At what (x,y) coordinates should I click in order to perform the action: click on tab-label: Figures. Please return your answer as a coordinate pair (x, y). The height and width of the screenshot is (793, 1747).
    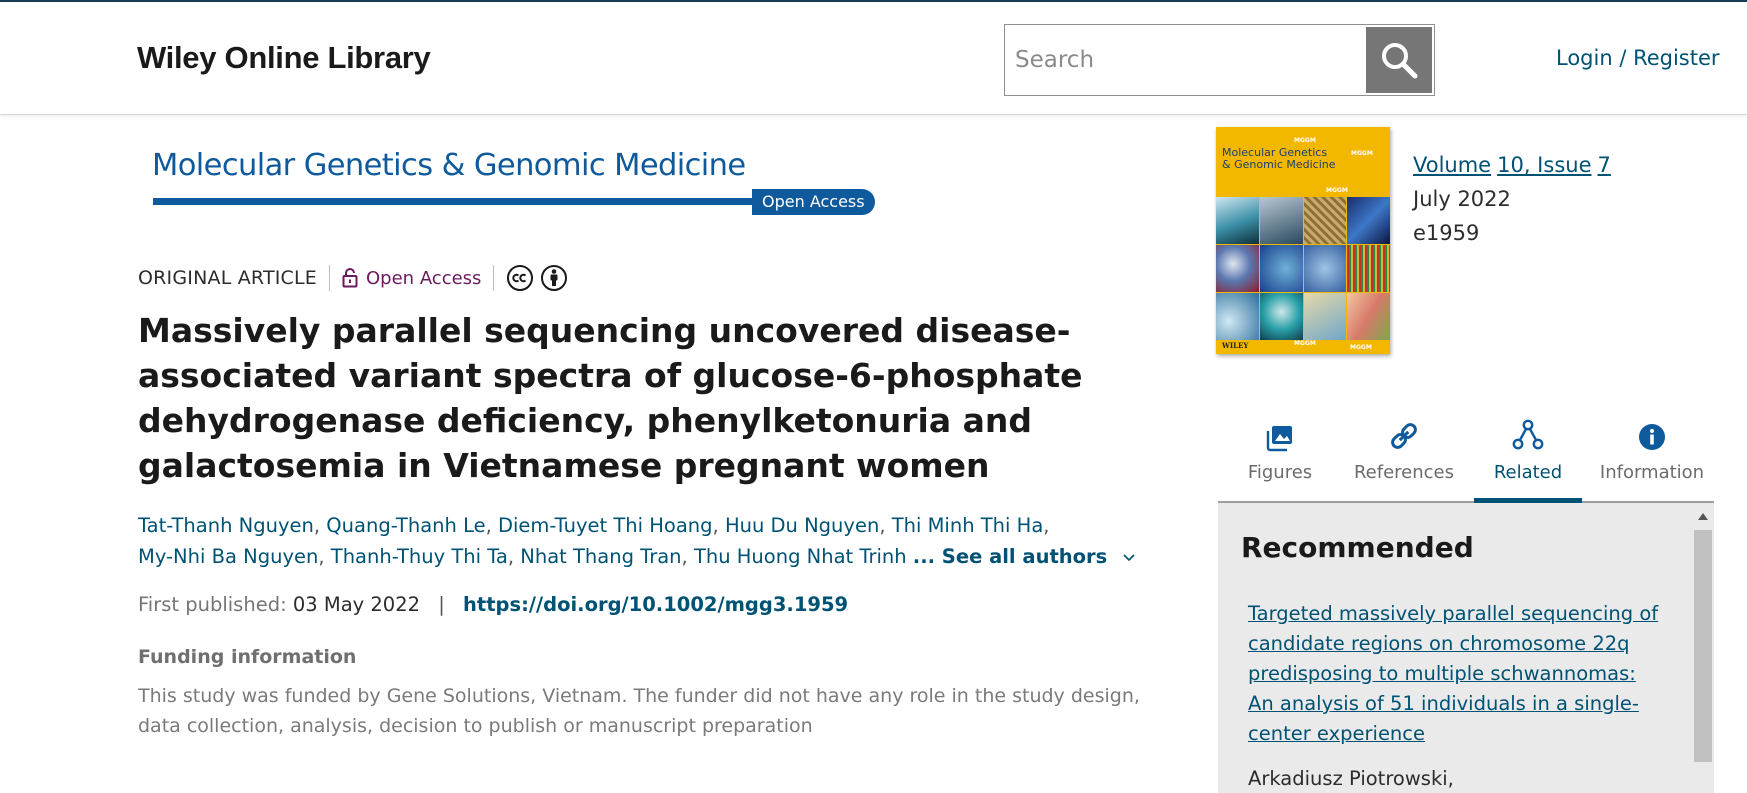
    Looking at the image, I should click on (1280, 472).